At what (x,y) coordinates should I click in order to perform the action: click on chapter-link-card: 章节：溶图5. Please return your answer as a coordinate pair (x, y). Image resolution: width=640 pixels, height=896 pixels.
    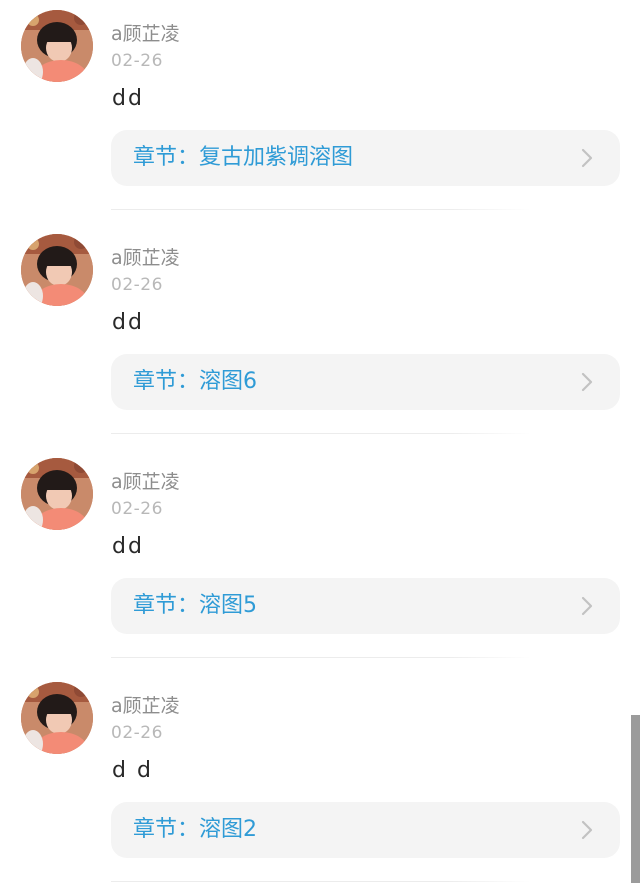
    Looking at the image, I should click on (365, 606).